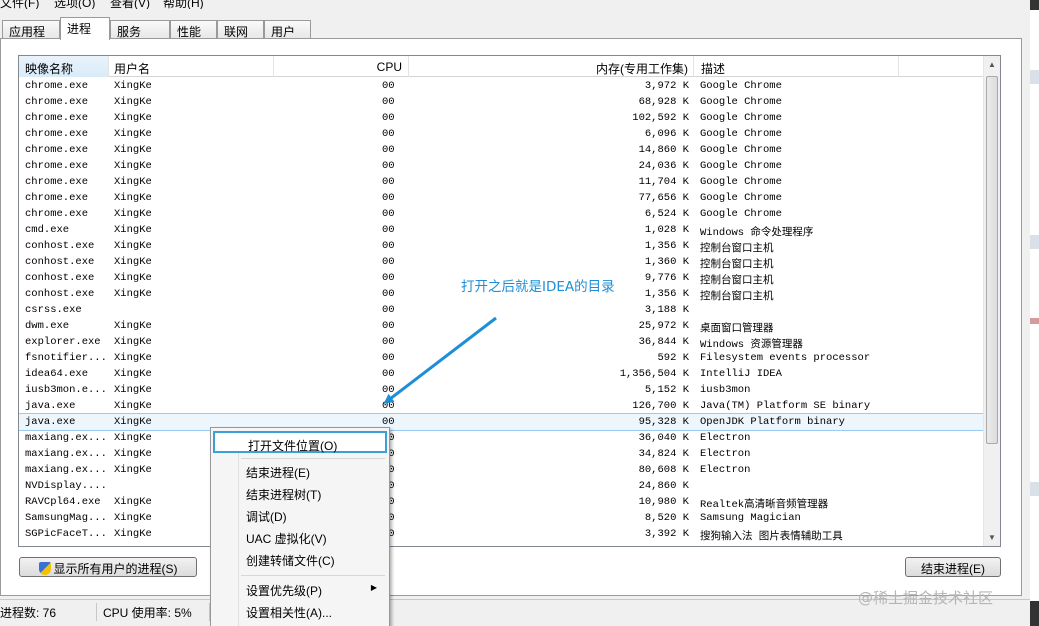 Image resolution: width=1039 pixels, height=626 pixels. What do you see at coordinates (673, 358) in the screenshot?
I see `cell-memory: 592 K` at bounding box center [673, 358].